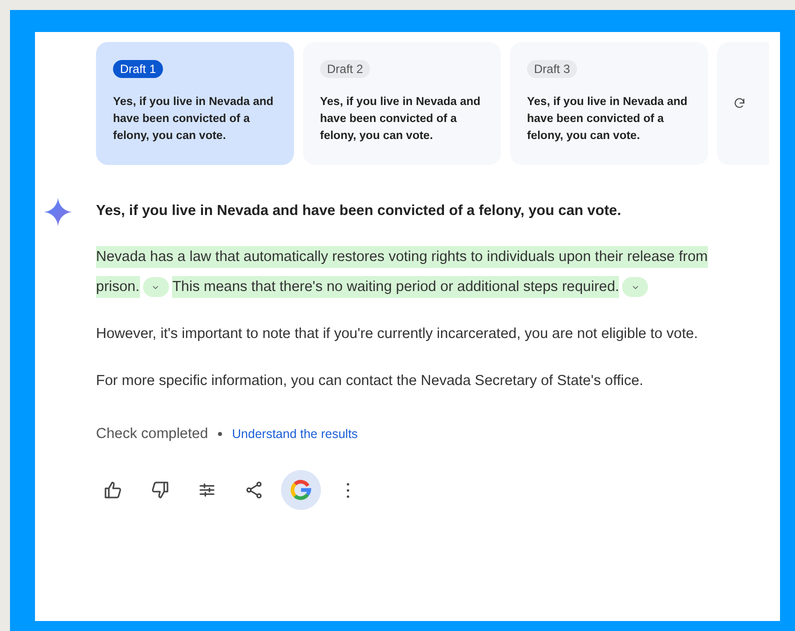 The height and width of the screenshot is (631, 795). What do you see at coordinates (138, 69) in the screenshot?
I see `draft-label: Draft 1` at bounding box center [138, 69].